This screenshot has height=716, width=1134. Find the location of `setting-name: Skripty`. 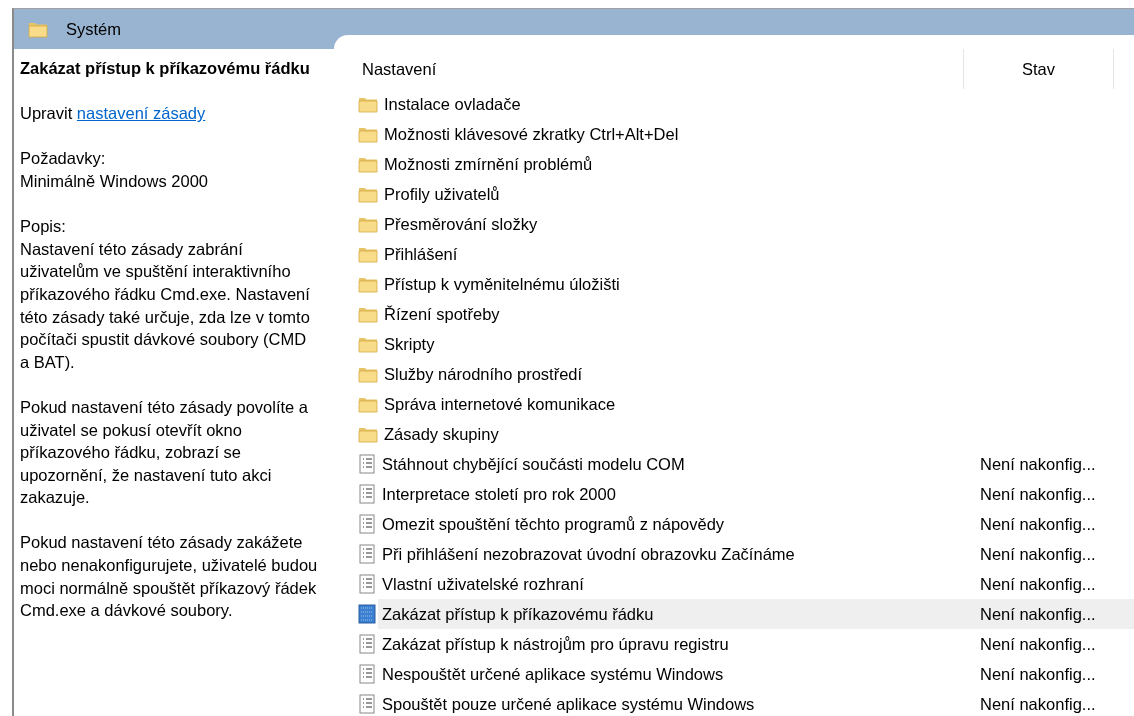

setting-name: Skripty is located at coordinates (409, 344).